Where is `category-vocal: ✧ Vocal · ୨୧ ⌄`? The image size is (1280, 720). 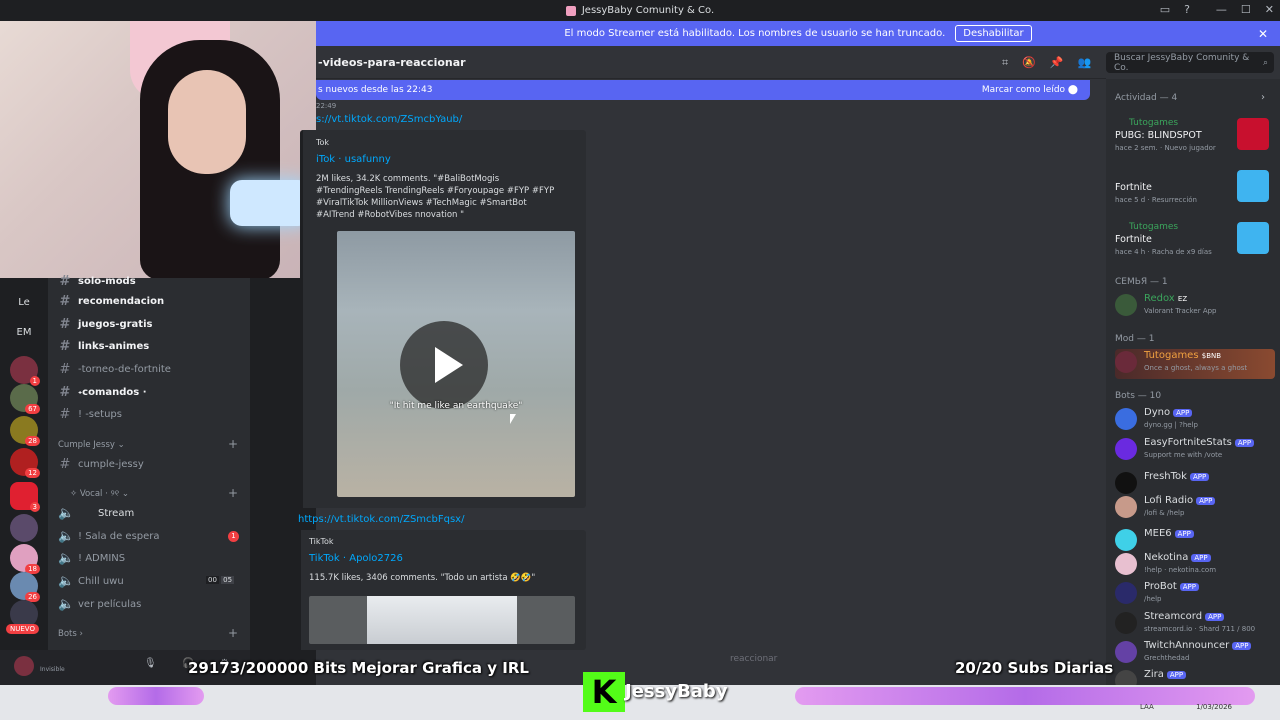
category-vocal: ✧ Vocal · ୨୧ ⌄ is located at coordinates (99, 494).